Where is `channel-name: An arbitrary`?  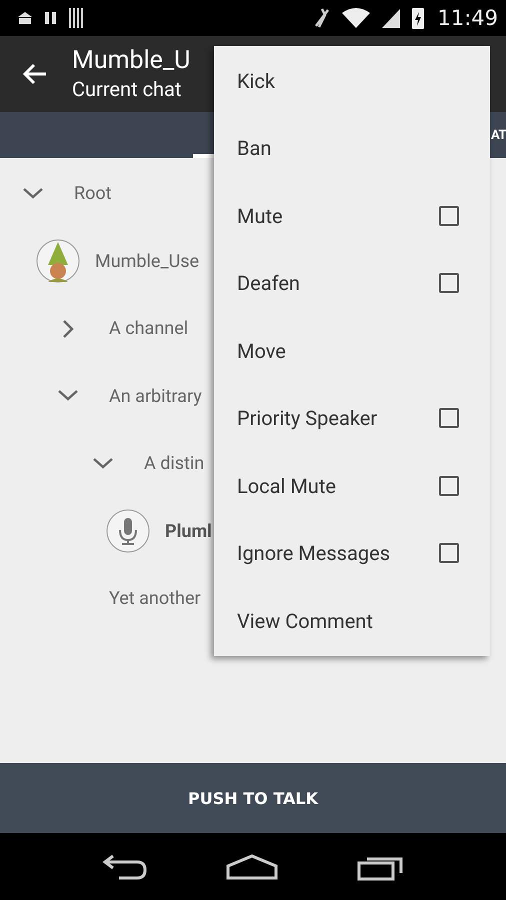 channel-name: An arbitrary is located at coordinates (155, 396).